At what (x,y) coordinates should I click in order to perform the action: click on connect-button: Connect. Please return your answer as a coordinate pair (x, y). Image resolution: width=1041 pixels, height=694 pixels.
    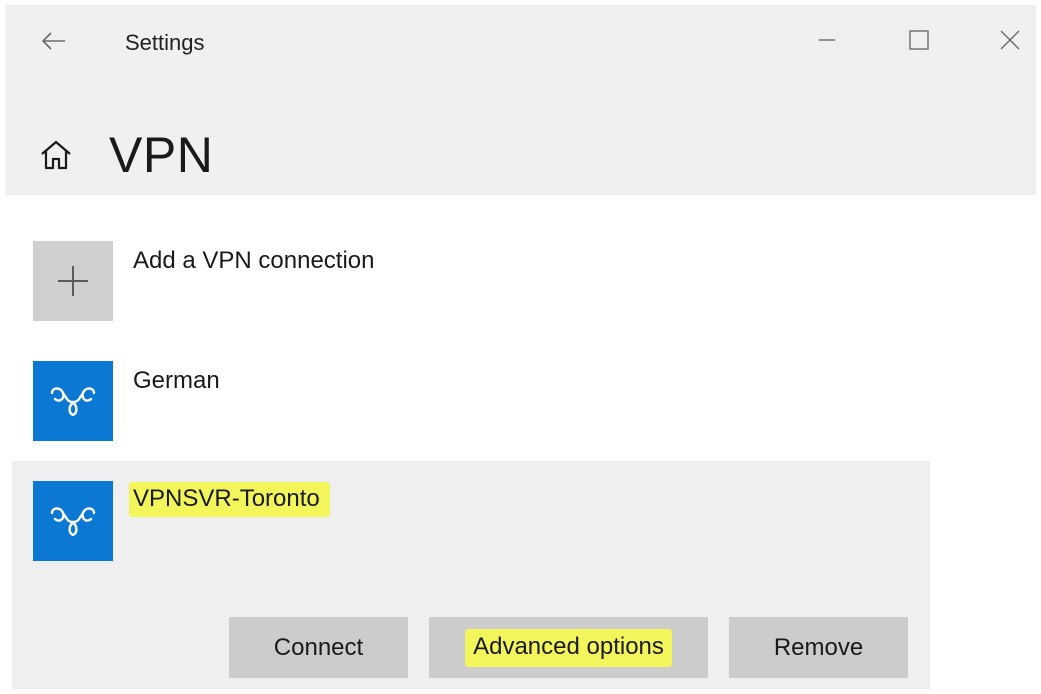
    Looking at the image, I should click on (318, 647).